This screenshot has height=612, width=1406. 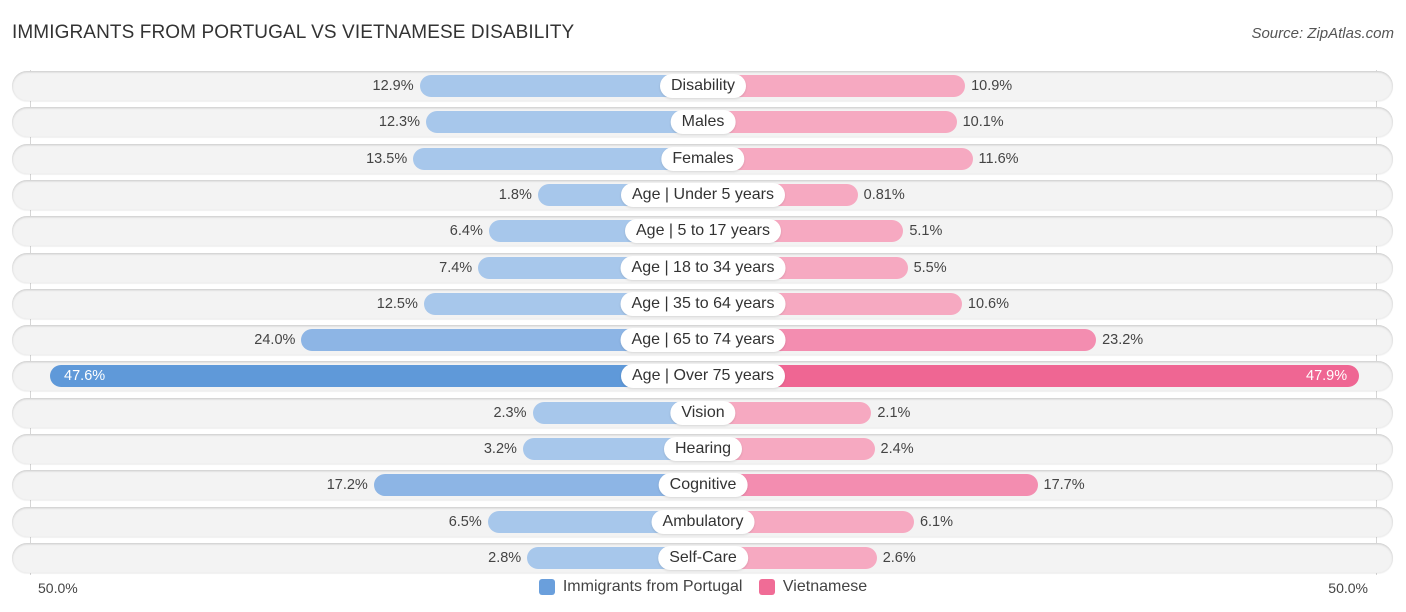 What do you see at coordinates (936, 521) in the screenshot?
I see `value-label-vietnamese: 6.1%` at bounding box center [936, 521].